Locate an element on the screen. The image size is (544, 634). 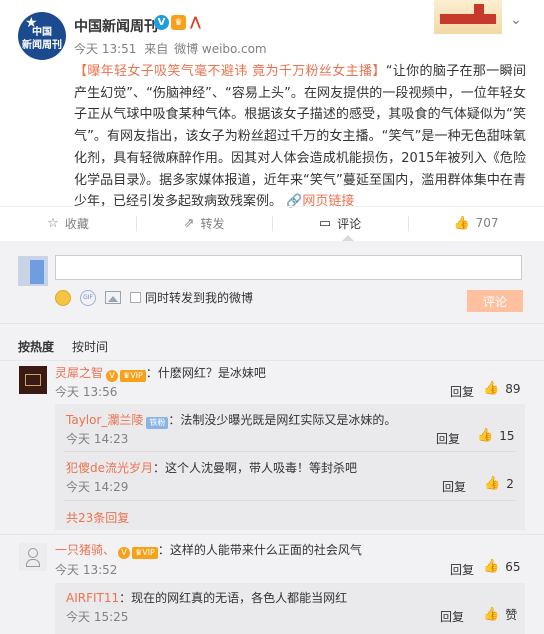
post-topic-tag: 【曝年轻女子吸笑气毫不避讳 竟为千万粉丝女主播】 is located at coordinates (230, 71).